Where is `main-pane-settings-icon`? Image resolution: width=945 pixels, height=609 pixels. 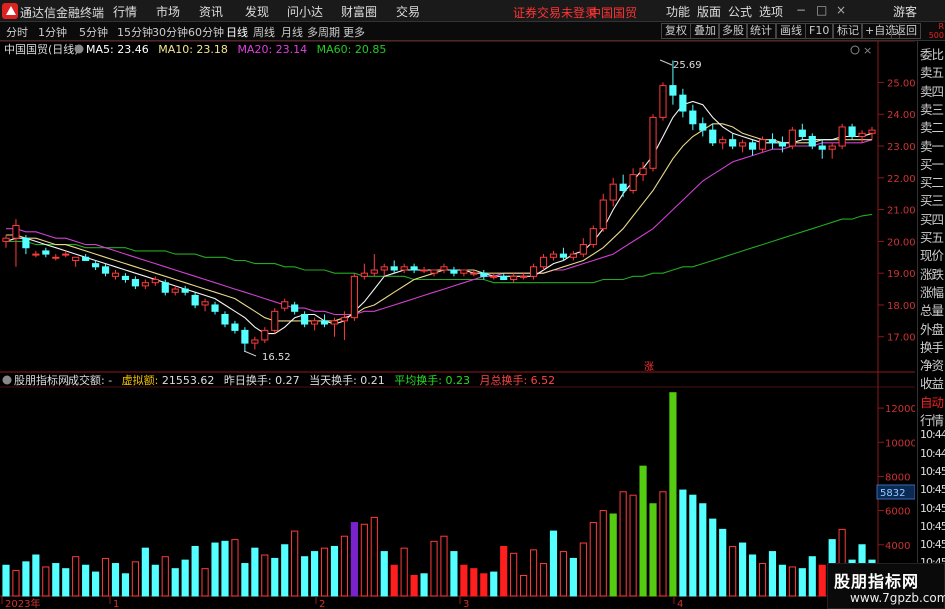
main-pane-settings-icon is located at coordinates (79, 49).